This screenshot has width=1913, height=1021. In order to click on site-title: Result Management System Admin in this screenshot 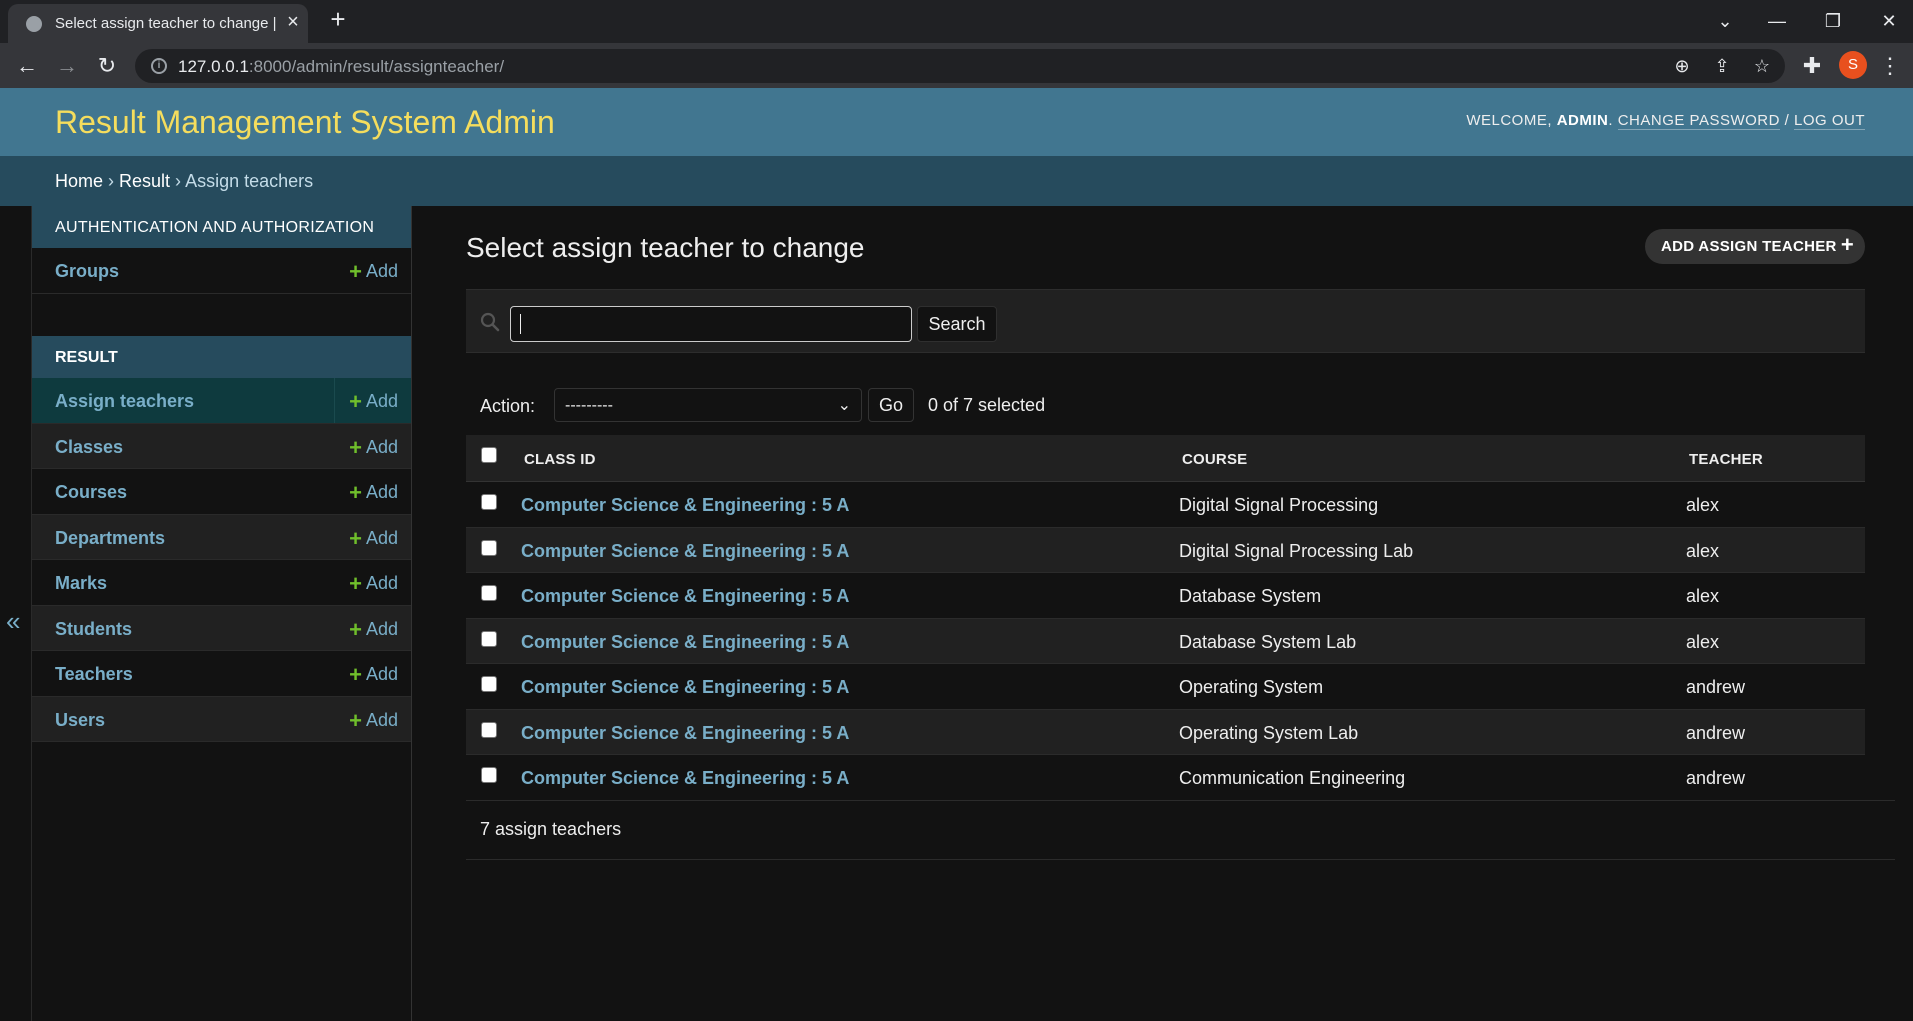, I will do `click(305, 122)`.